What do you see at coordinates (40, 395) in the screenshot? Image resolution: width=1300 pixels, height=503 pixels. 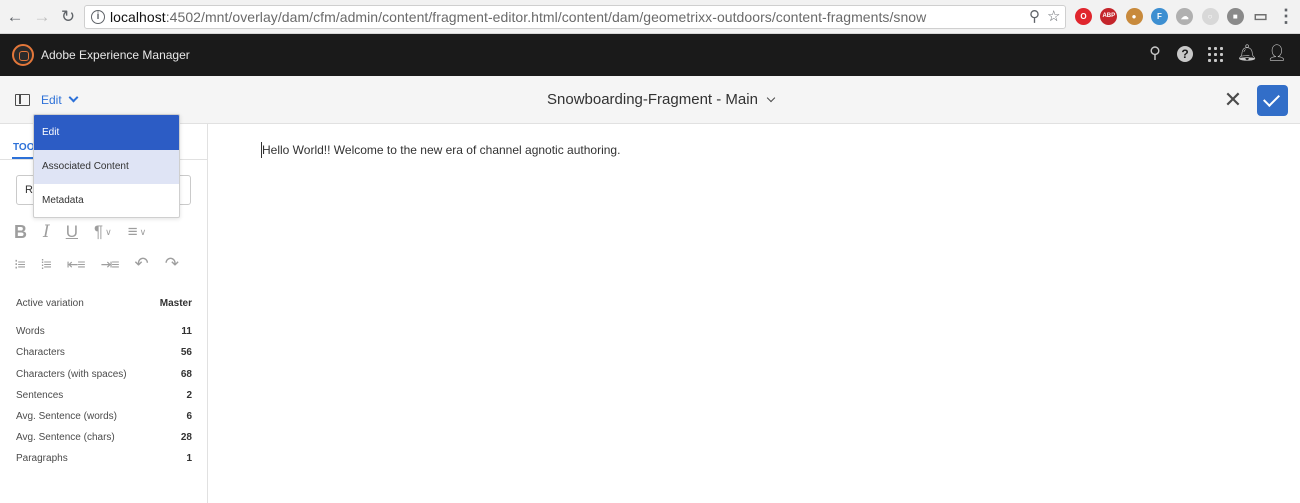 I see `stat-label: Sentences` at bounding box center [40, 395].